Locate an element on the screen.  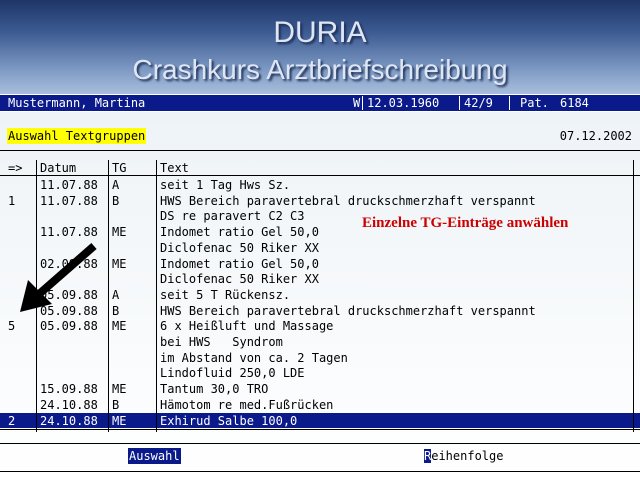
patient-age: 42/9 is located at coordinates (478, 103).